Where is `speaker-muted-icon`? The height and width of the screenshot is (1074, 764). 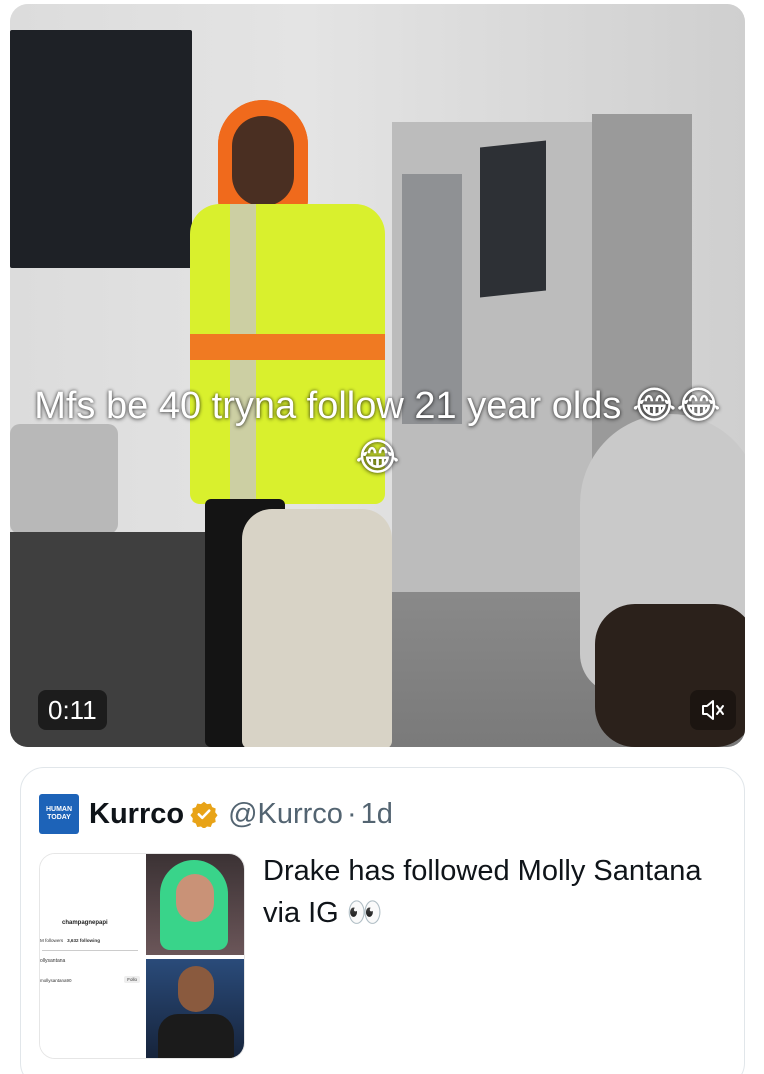 speaker-muted-icon is located at coordinates (713, 710).